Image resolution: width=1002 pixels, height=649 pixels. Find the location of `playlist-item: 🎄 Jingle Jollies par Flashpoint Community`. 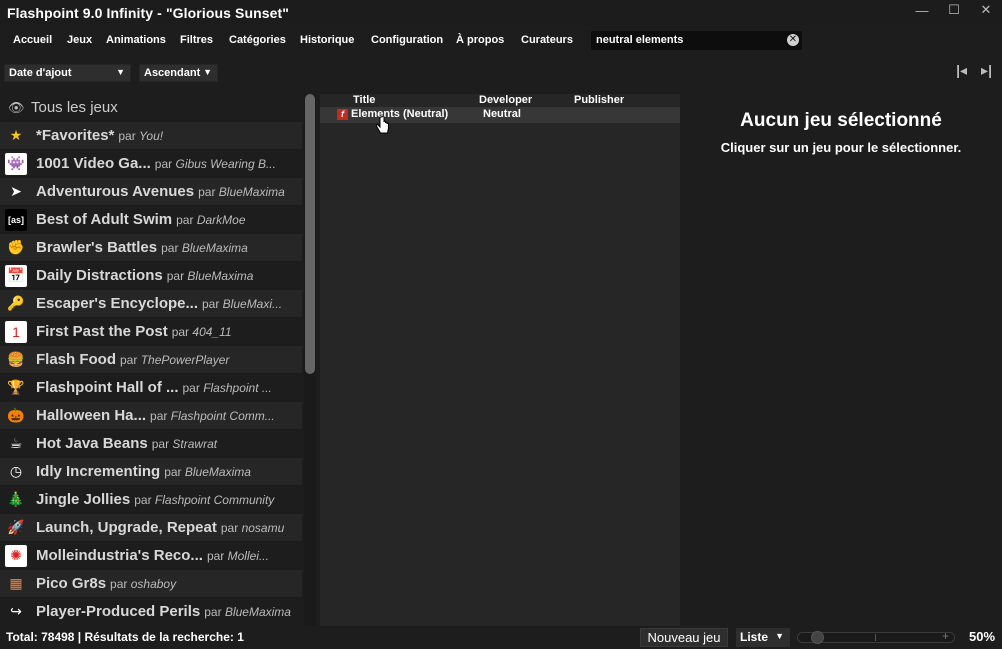

playlist-item: 🎄 Jingle Jollies par Flashpoint Community is located at coordinates (151, 499).